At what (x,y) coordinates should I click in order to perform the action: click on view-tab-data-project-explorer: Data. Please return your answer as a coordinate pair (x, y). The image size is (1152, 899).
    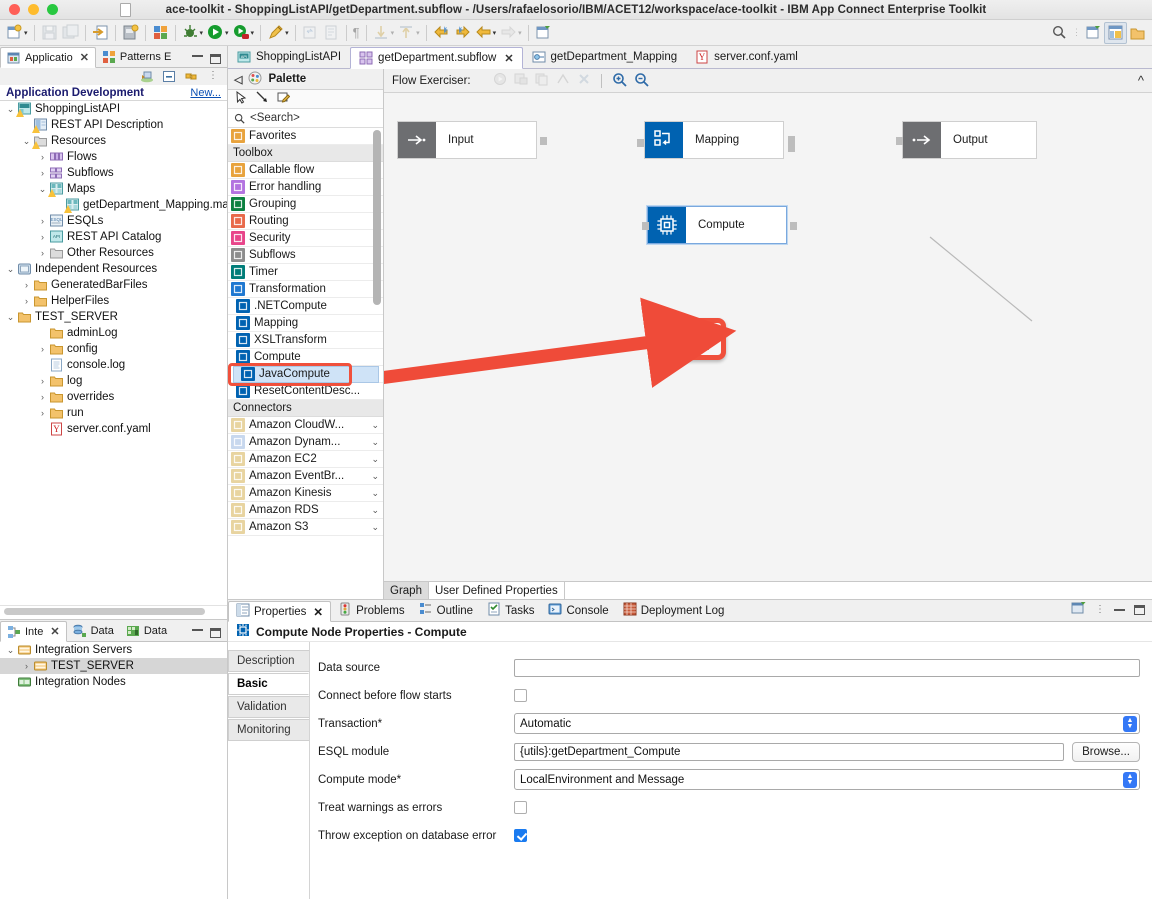
    Looking at the image, I should click on (93, 630).